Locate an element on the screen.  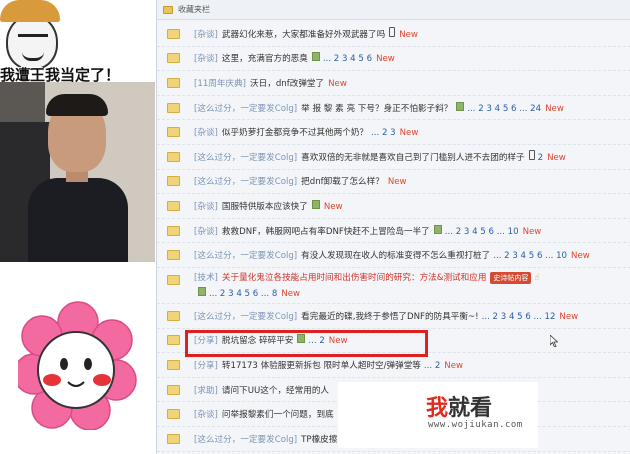
thread-title-link: TP橡皮擦 is located at coordinates (319, 440).